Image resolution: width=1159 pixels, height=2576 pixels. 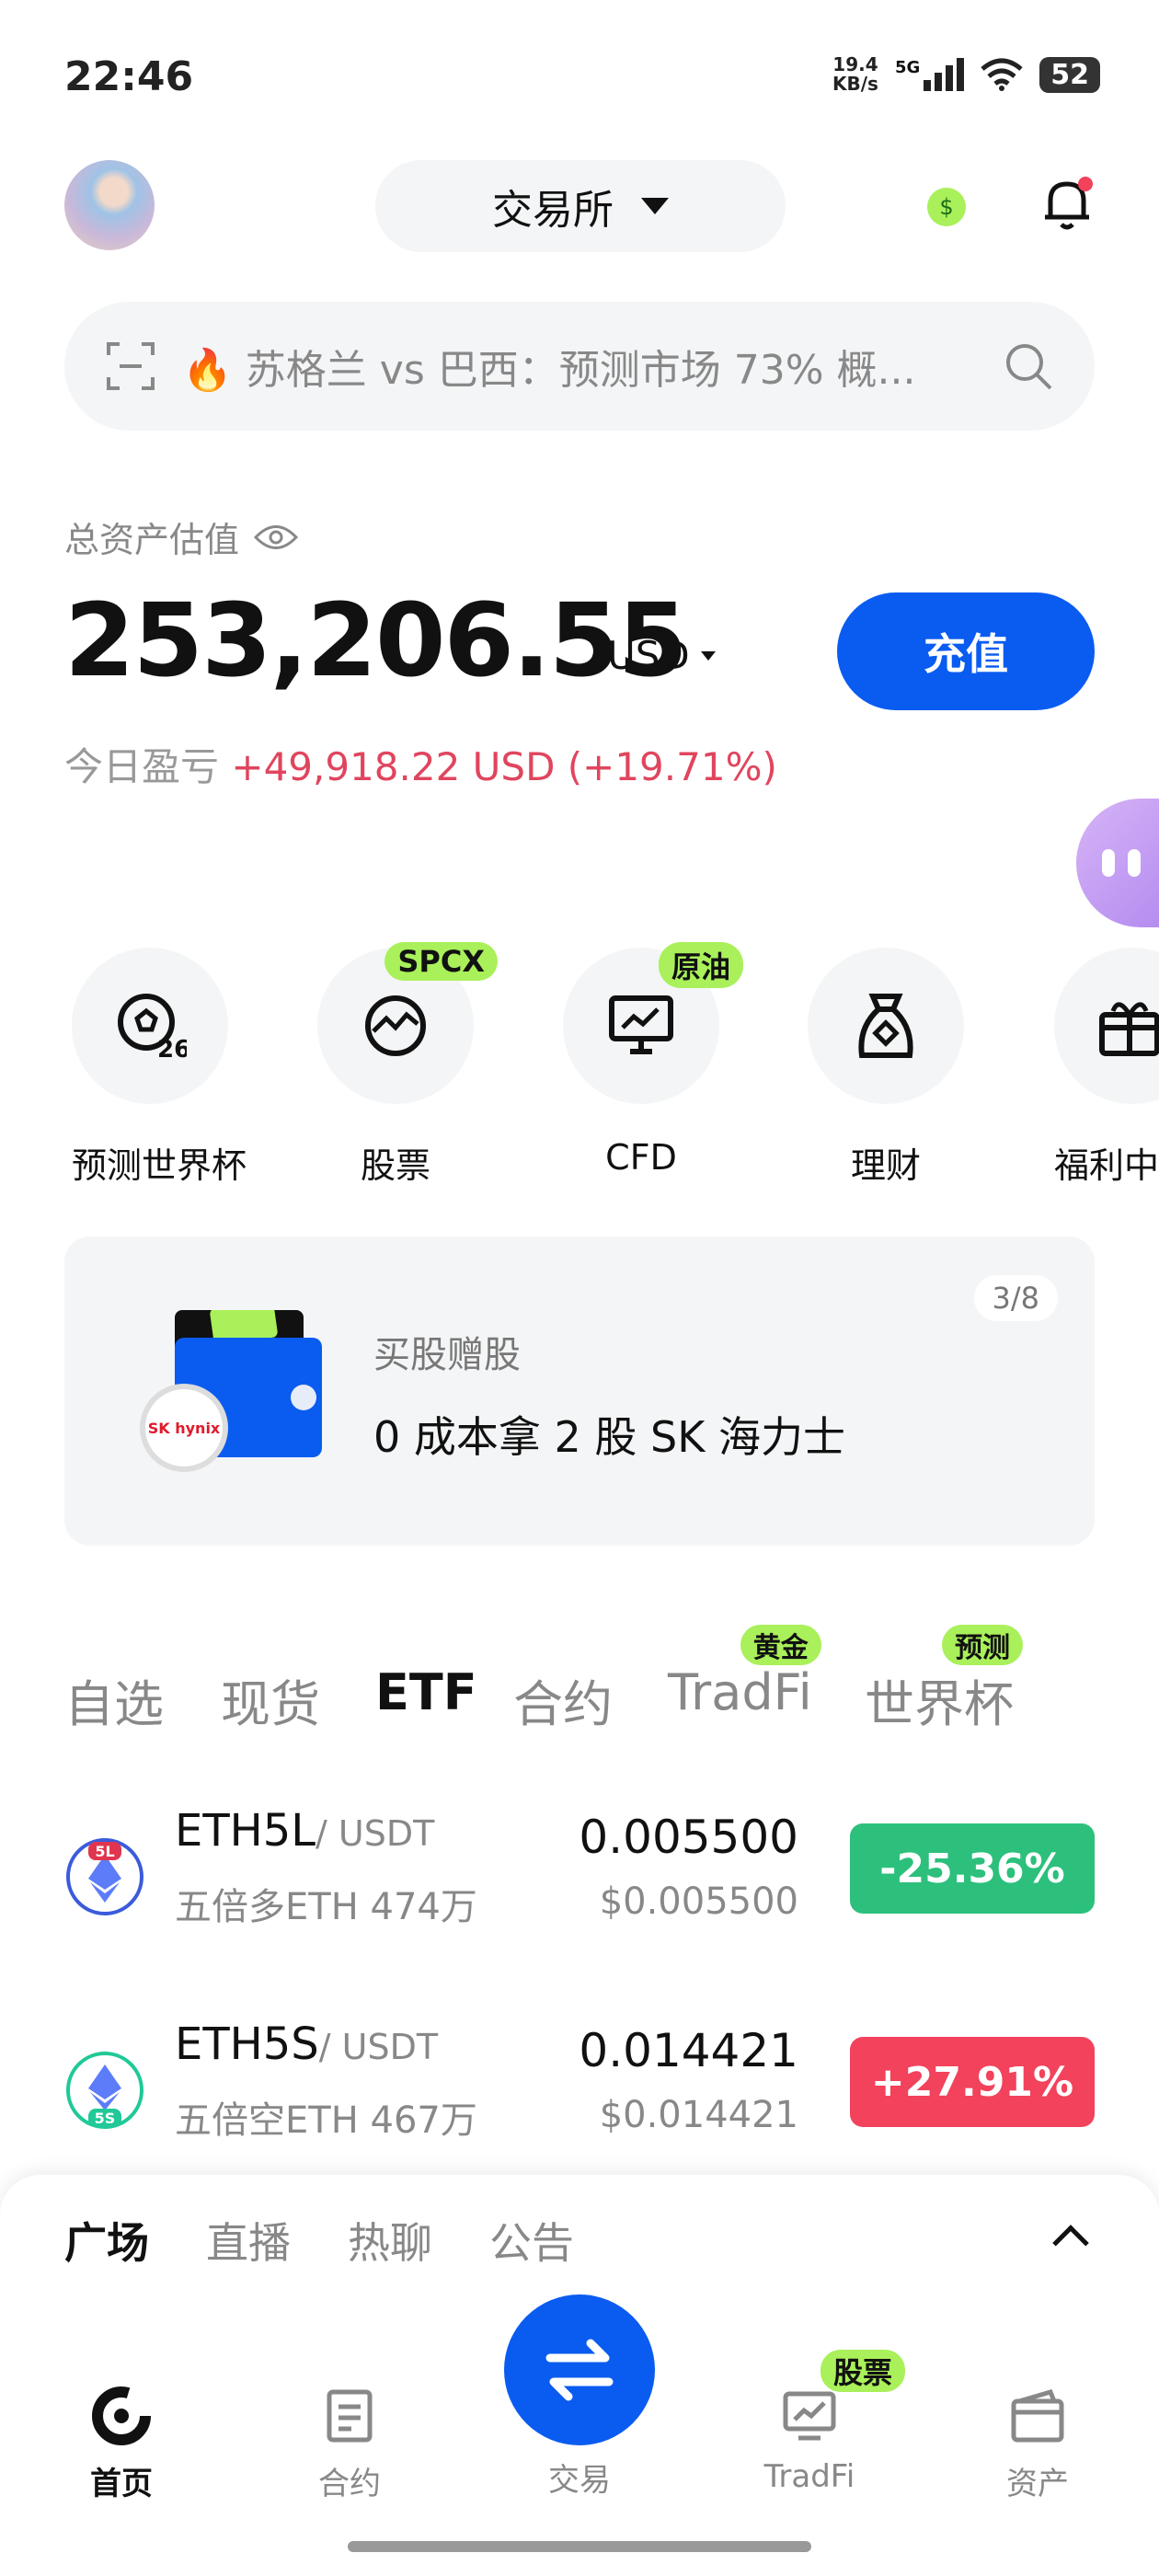 What do you see at coordinates (307, 2044) in the screenshot?
I see `pair-name: ETH5S/ USDT` at bounding box center [307, 2044].